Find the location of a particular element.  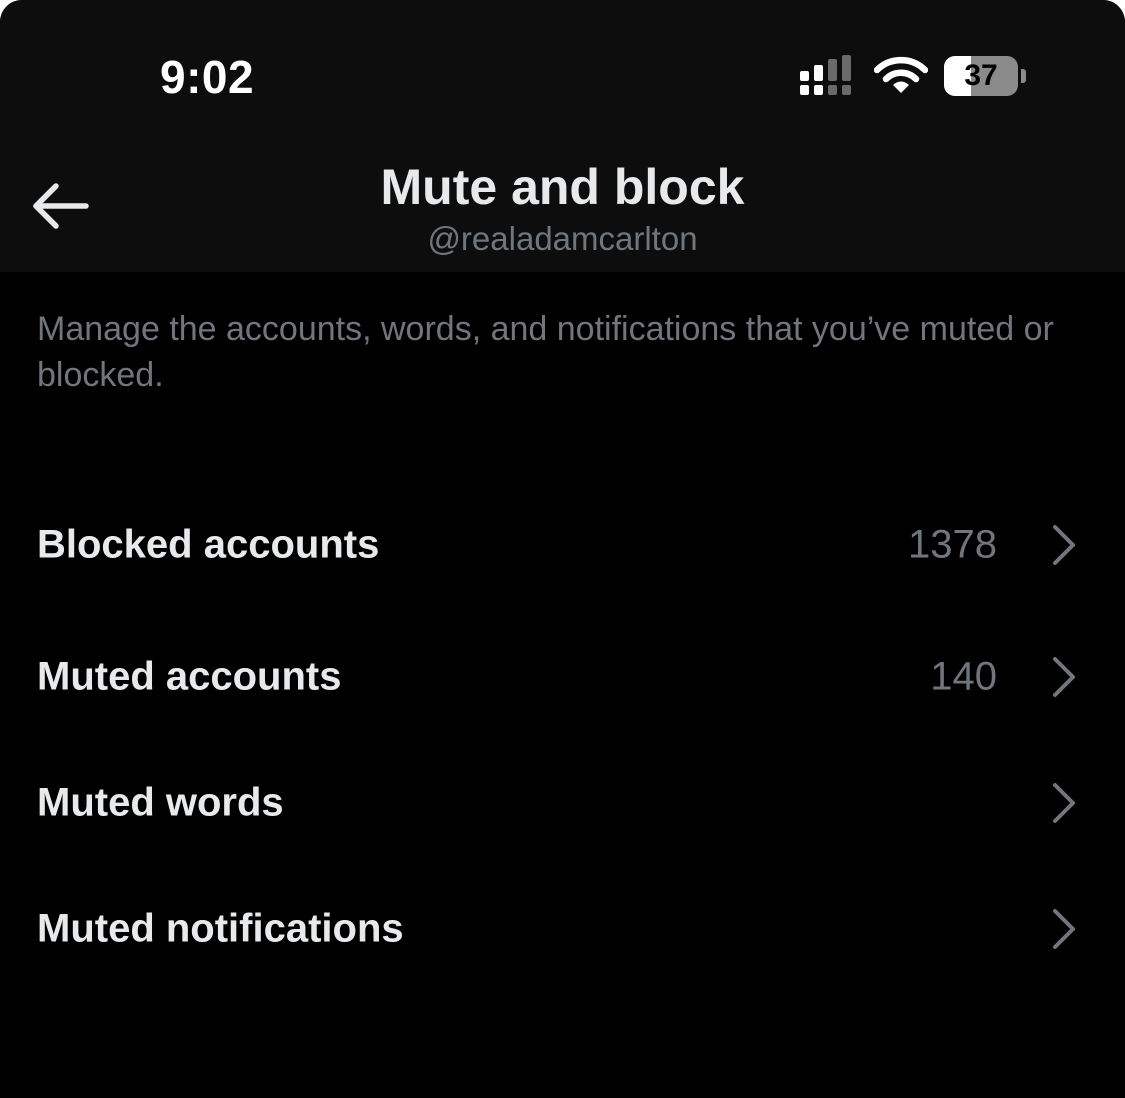

account-handle: @realadamcarlton is located at coordinates (562, 238).